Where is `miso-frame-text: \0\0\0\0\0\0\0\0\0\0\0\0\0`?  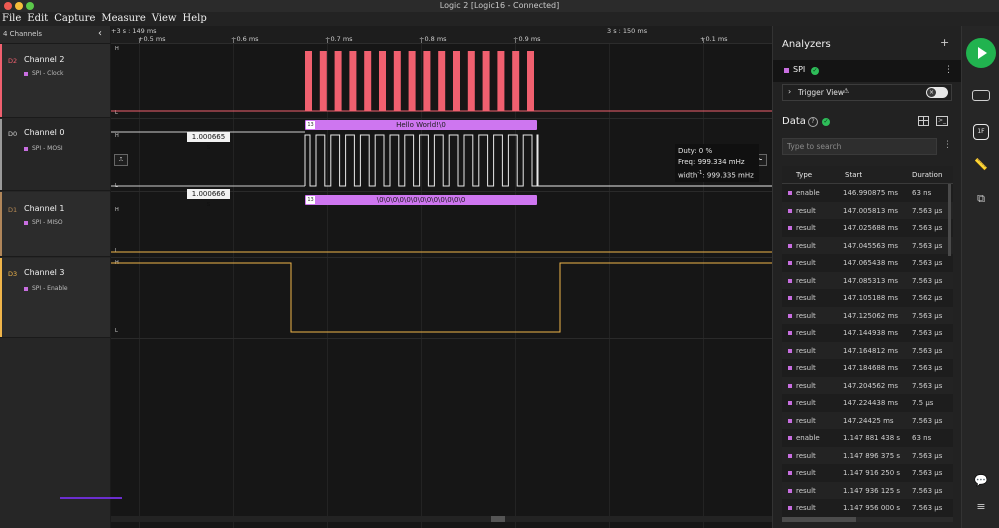
miso-frame-text: \0\0\0\0\0\0\0\0\0\0\0\0\0 is located at coordinates (421, 200).